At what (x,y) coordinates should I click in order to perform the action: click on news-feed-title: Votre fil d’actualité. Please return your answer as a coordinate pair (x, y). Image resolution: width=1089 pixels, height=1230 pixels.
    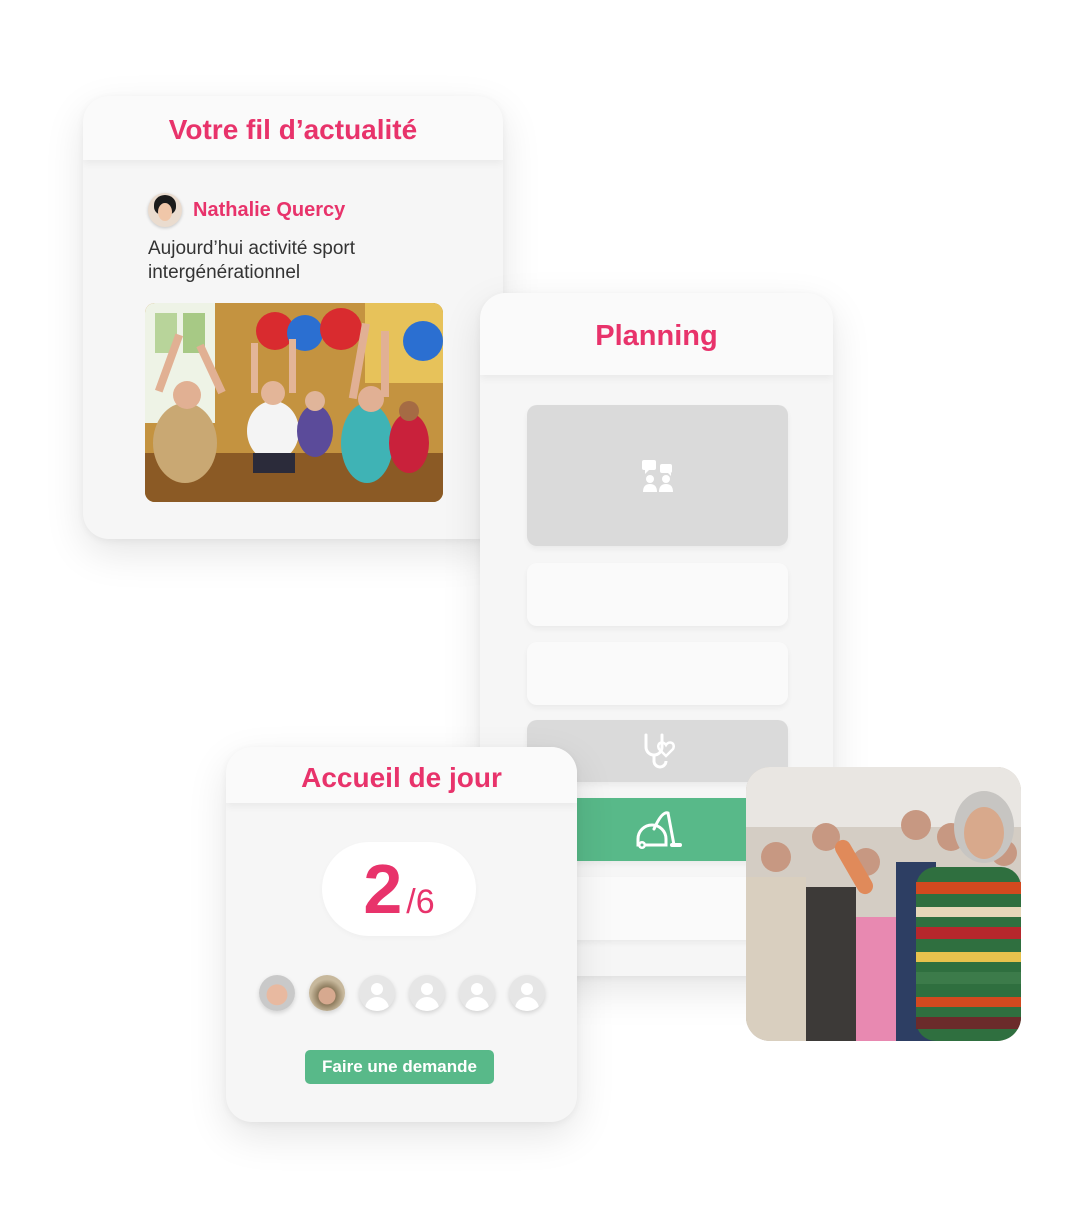
    Looking at the image, I should click on (293, 128).